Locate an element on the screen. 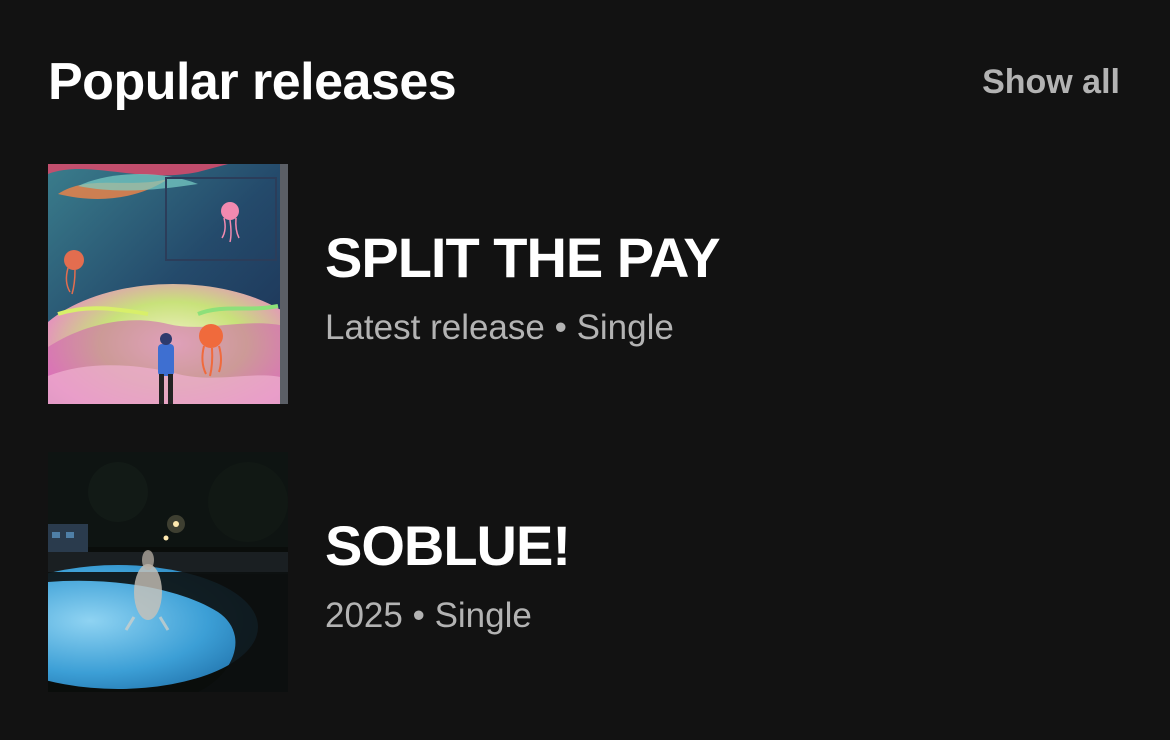  release-meta: SPLIT THE PAY Latest release • Single is located at coordinates (523, 285).